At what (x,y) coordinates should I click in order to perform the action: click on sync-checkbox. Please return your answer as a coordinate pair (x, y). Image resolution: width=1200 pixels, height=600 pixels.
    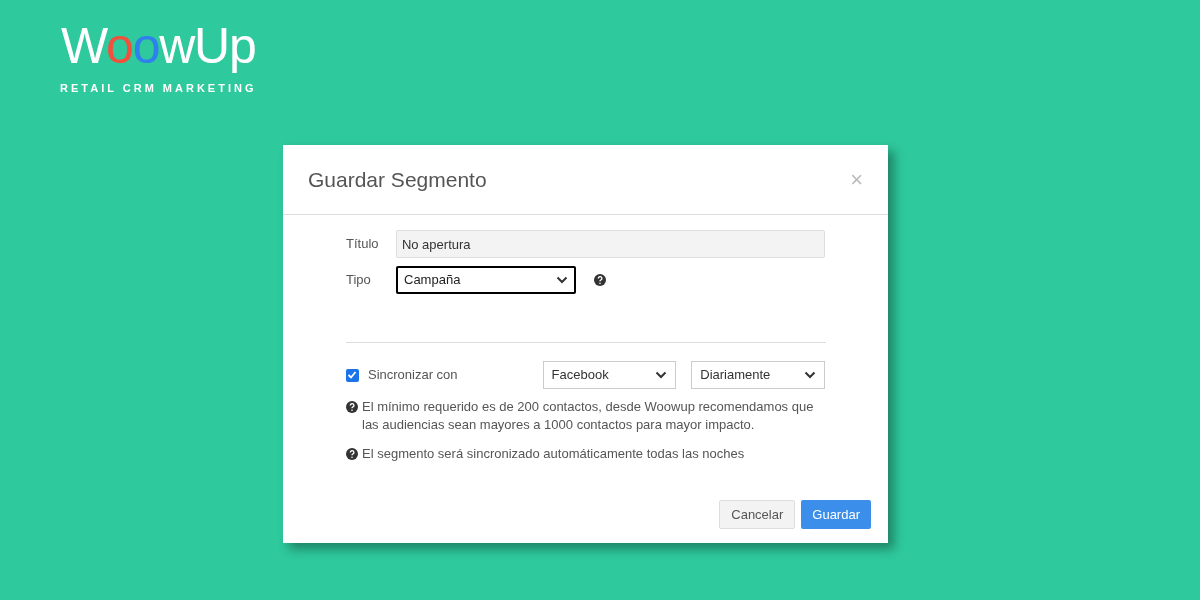
    Looking at the image, I should click on (352, 375).